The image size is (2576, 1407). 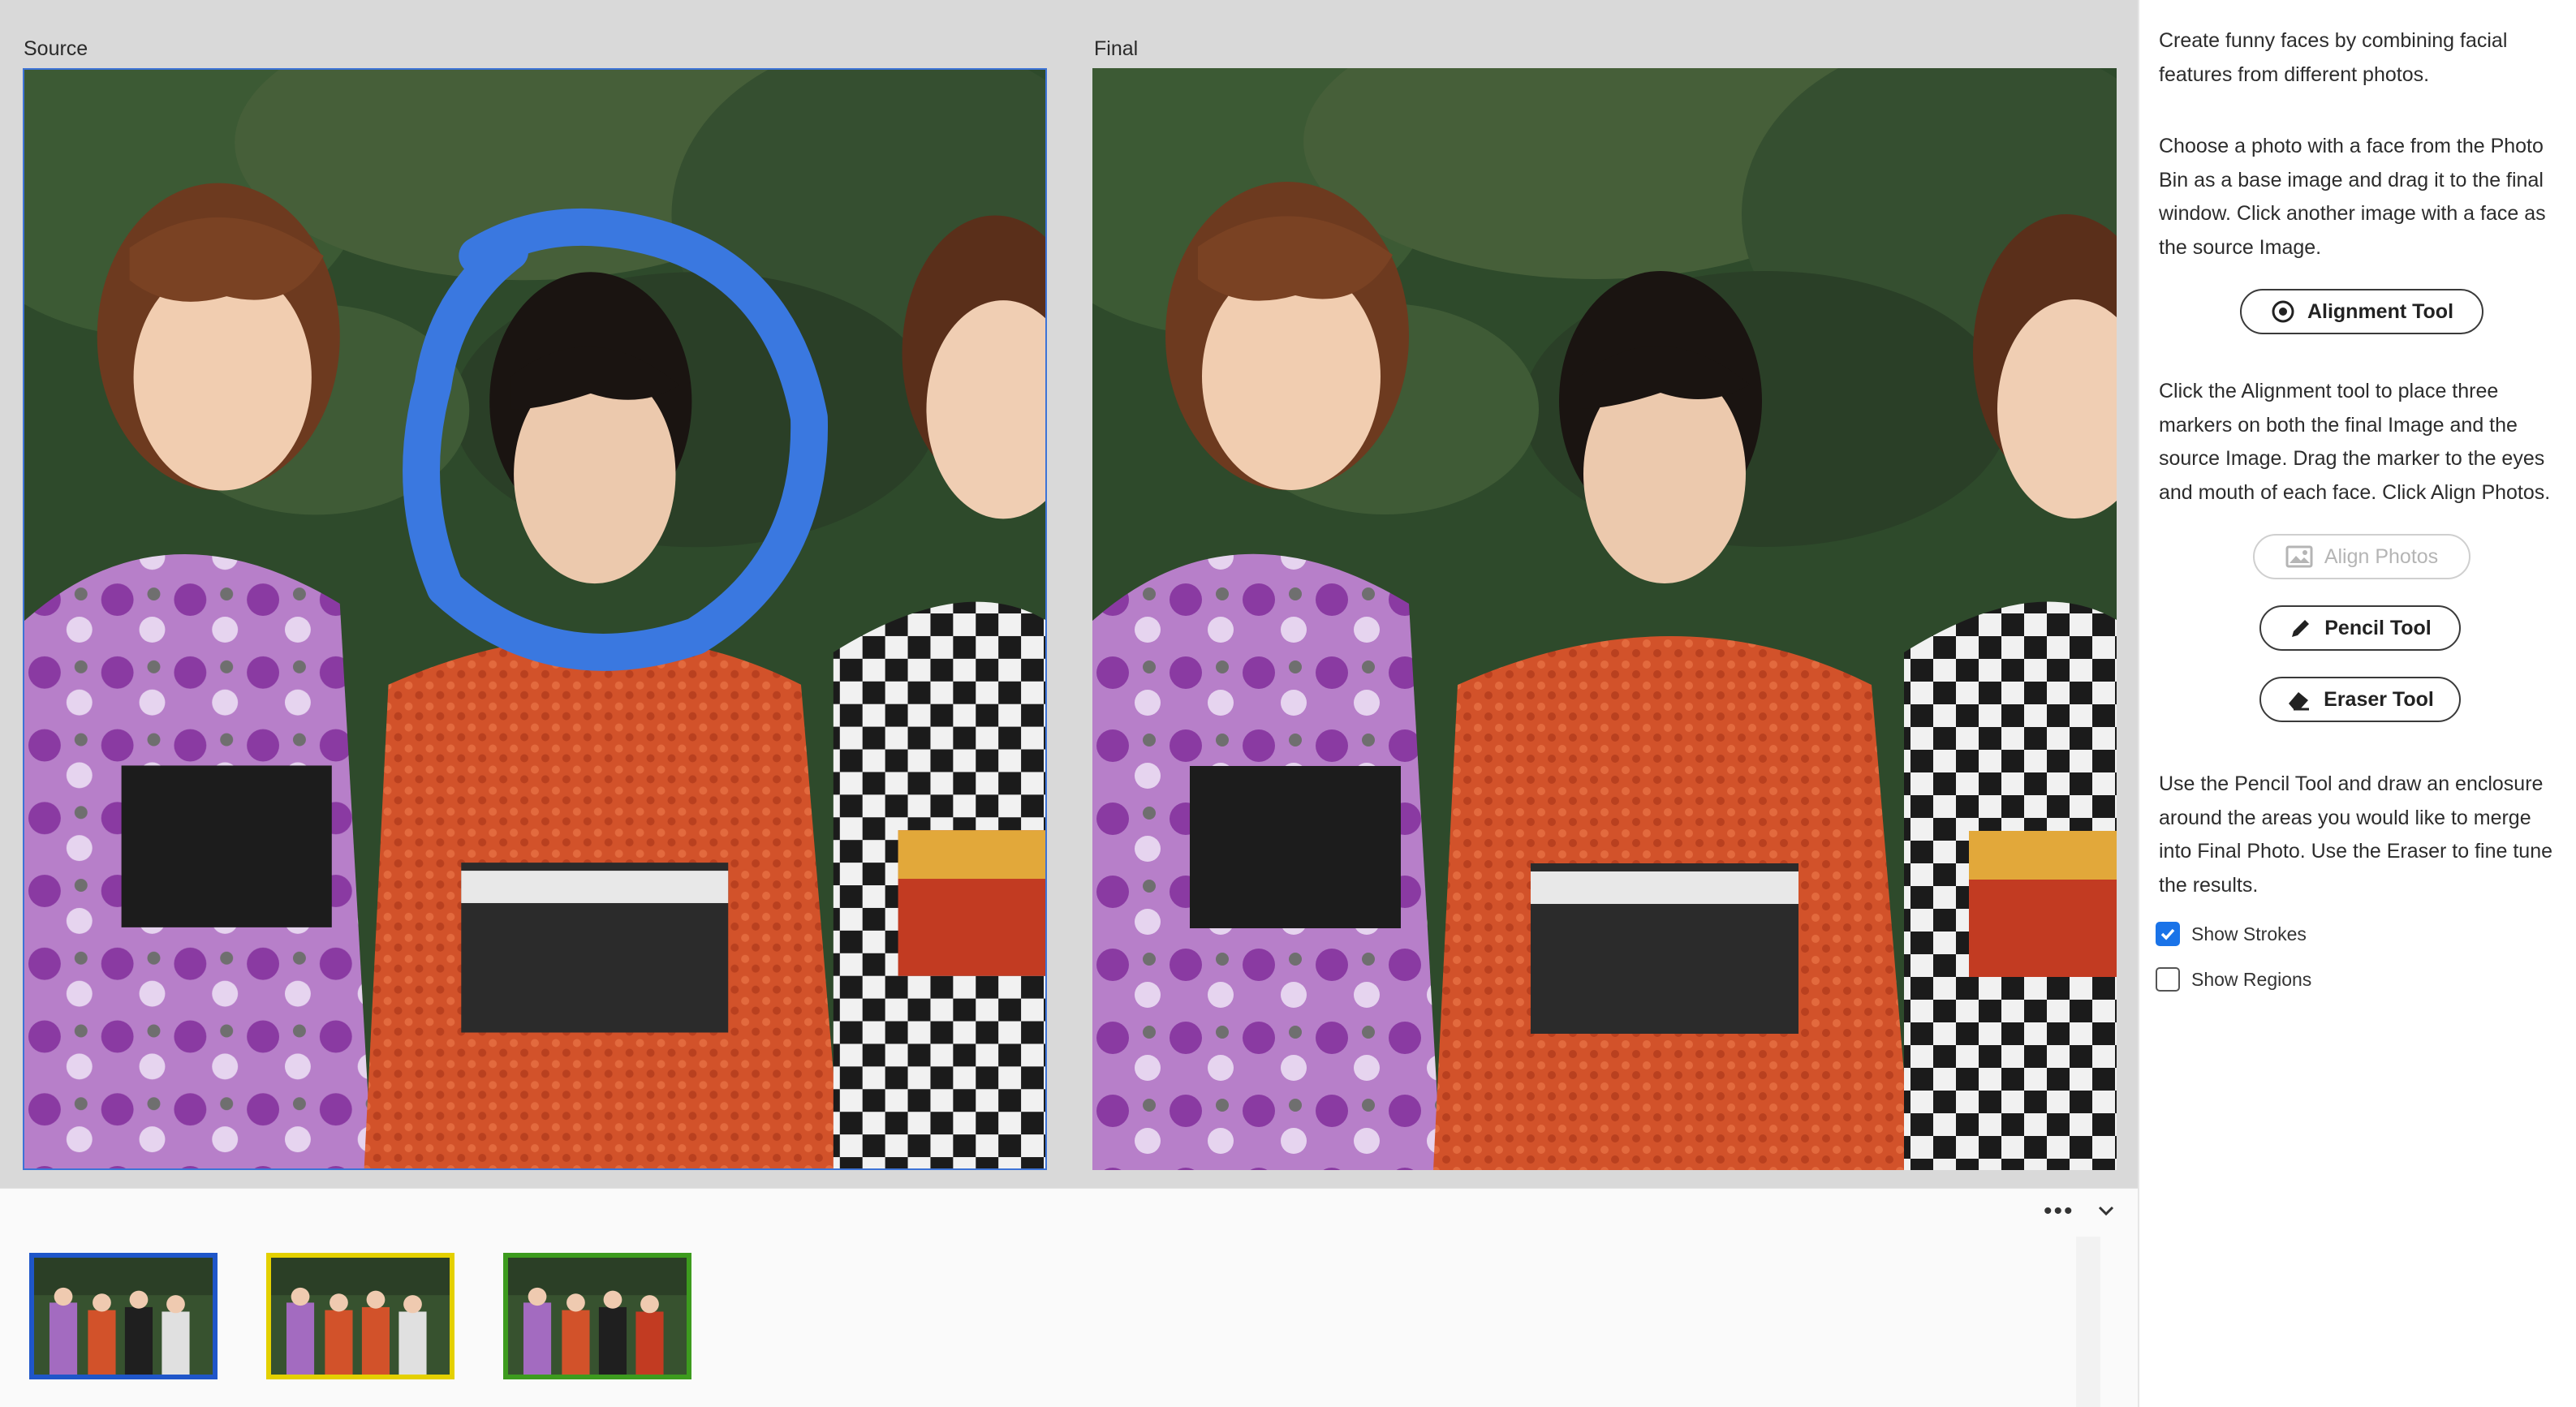 What do you see at coordinates (2299, 556) in the screenshot?
I see `image-icon` at bounding box center [2299, 556].